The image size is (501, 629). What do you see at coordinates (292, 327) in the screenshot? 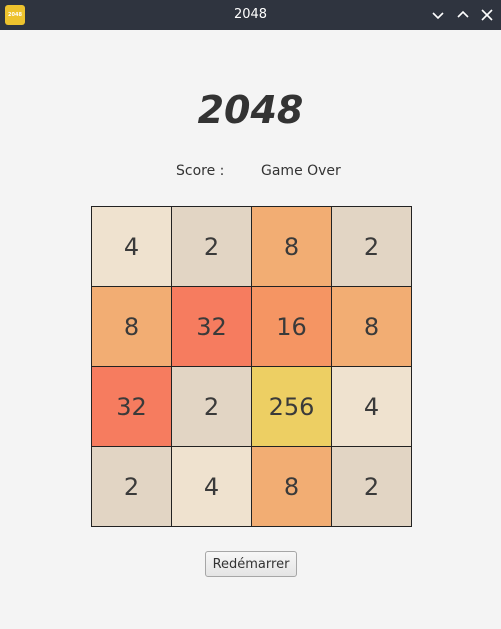
I see `board-tile: 16` at bounding box center [292, 327].